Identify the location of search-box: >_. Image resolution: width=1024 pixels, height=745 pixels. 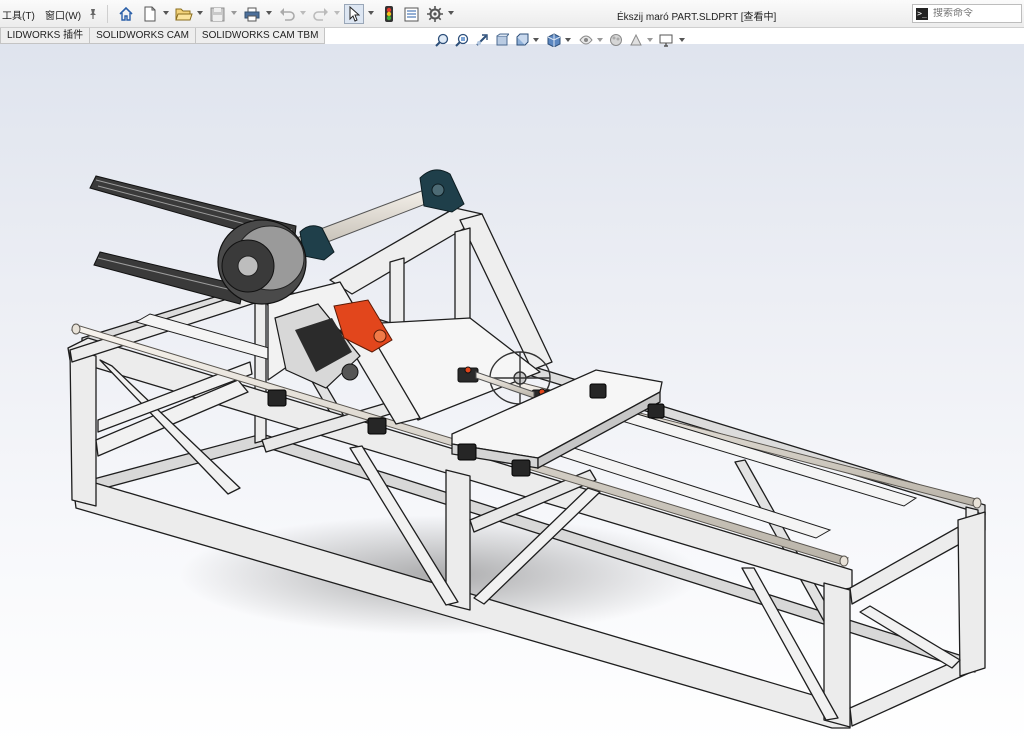
(967, 13).